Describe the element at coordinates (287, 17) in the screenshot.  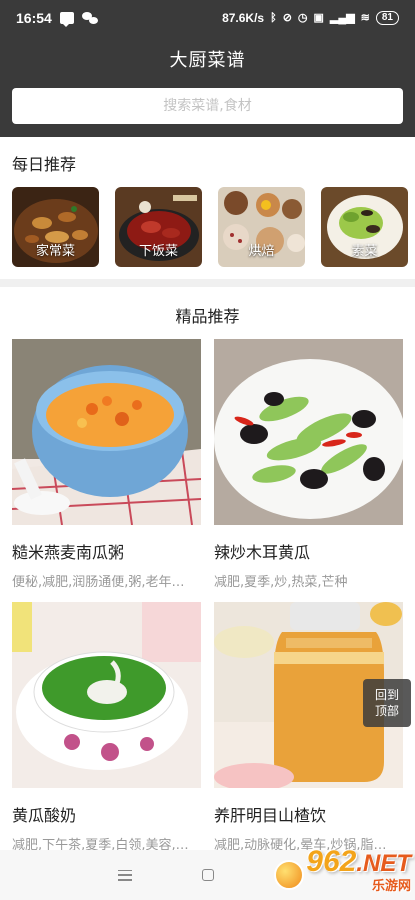
I see `mute-icon: ⊘` at that location.